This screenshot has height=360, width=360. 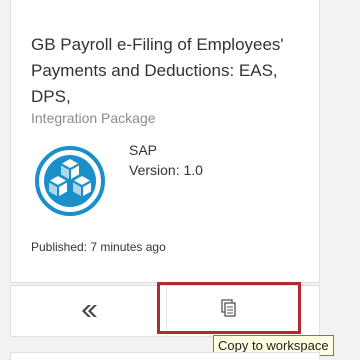 What do you see at coordinates (143, 150) in the screenshot?
I see `vendor-name: SAP` at bounding box center [143, 150].